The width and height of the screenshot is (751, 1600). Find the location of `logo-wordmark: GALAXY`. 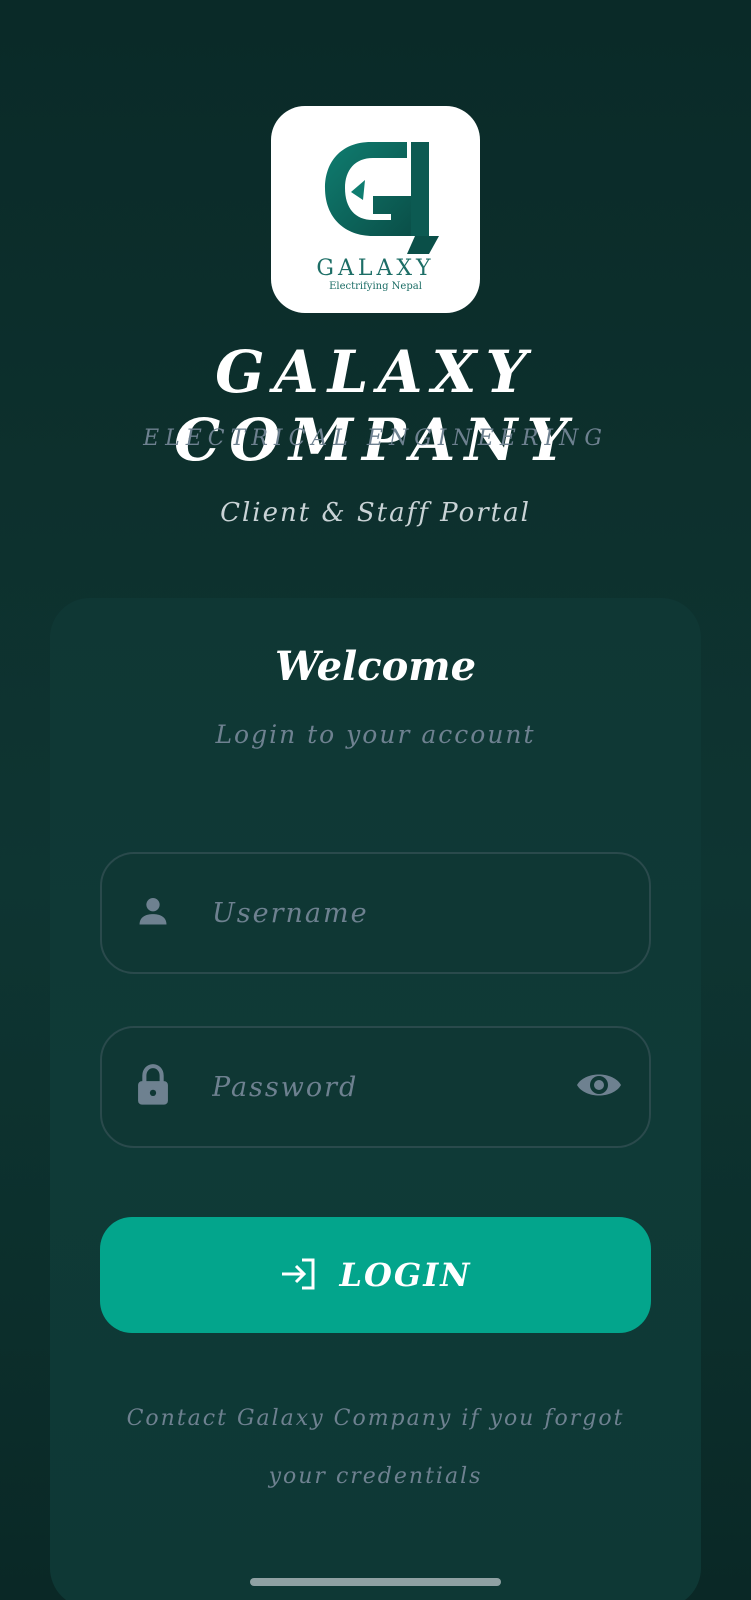

logo-wordmark: GALAXY is located at coordinates (375, 268).